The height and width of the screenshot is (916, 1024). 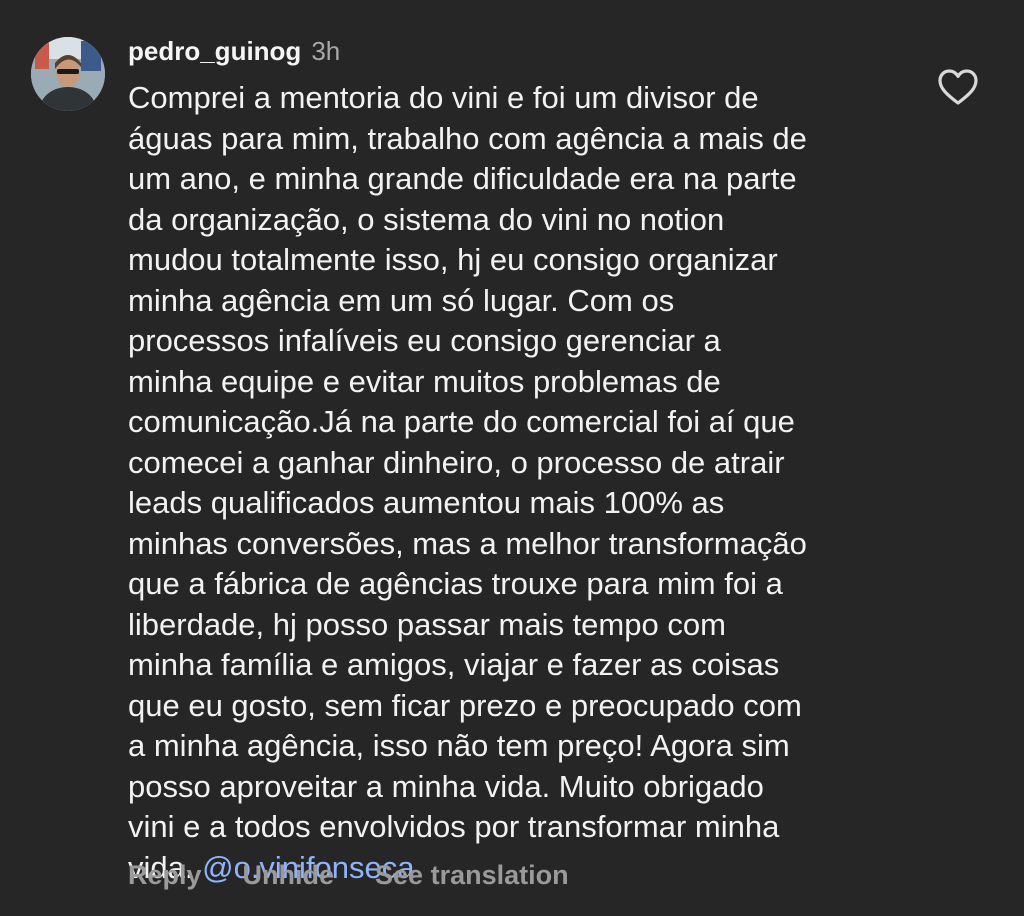 I want to click on profile-photo, so click(x=68, y=74).